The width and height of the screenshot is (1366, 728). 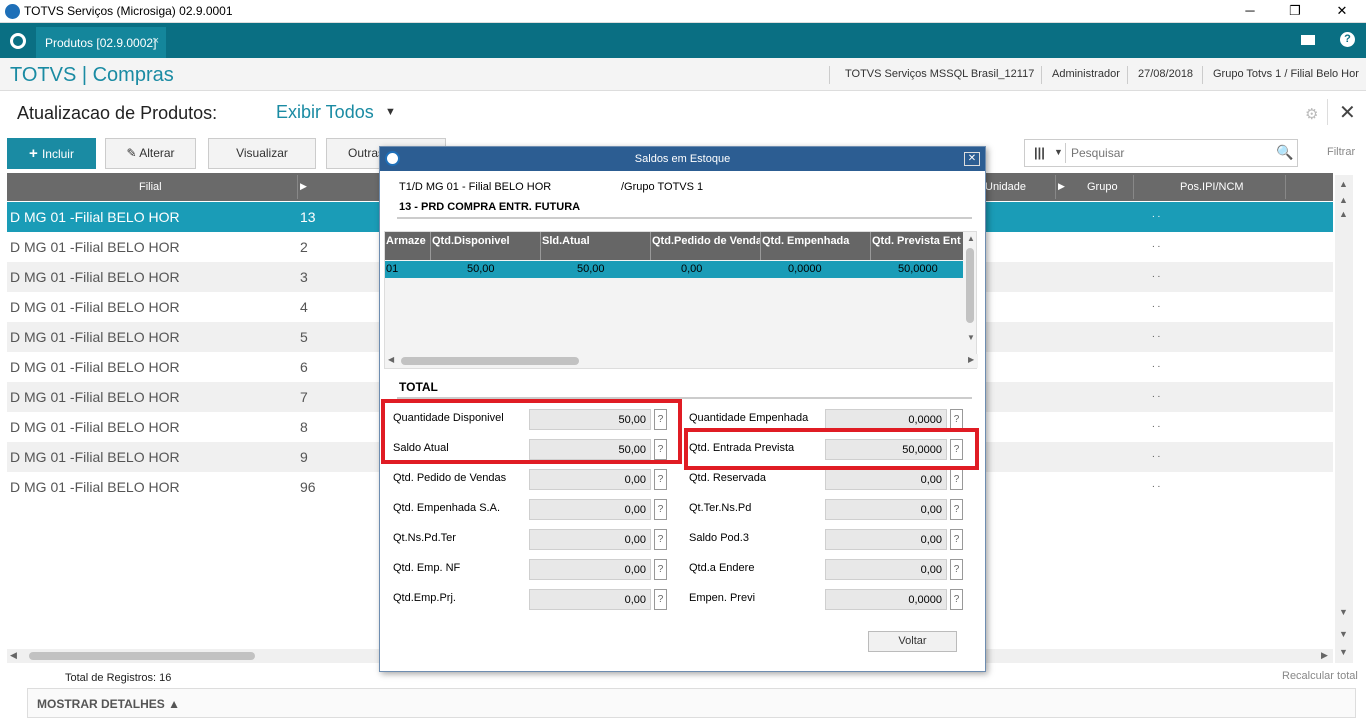 What do you see at coordinates (590, 599) in the screenshot?
I see `field-qtd-emp-prj: 0,00` at bounding box center [590, 599].